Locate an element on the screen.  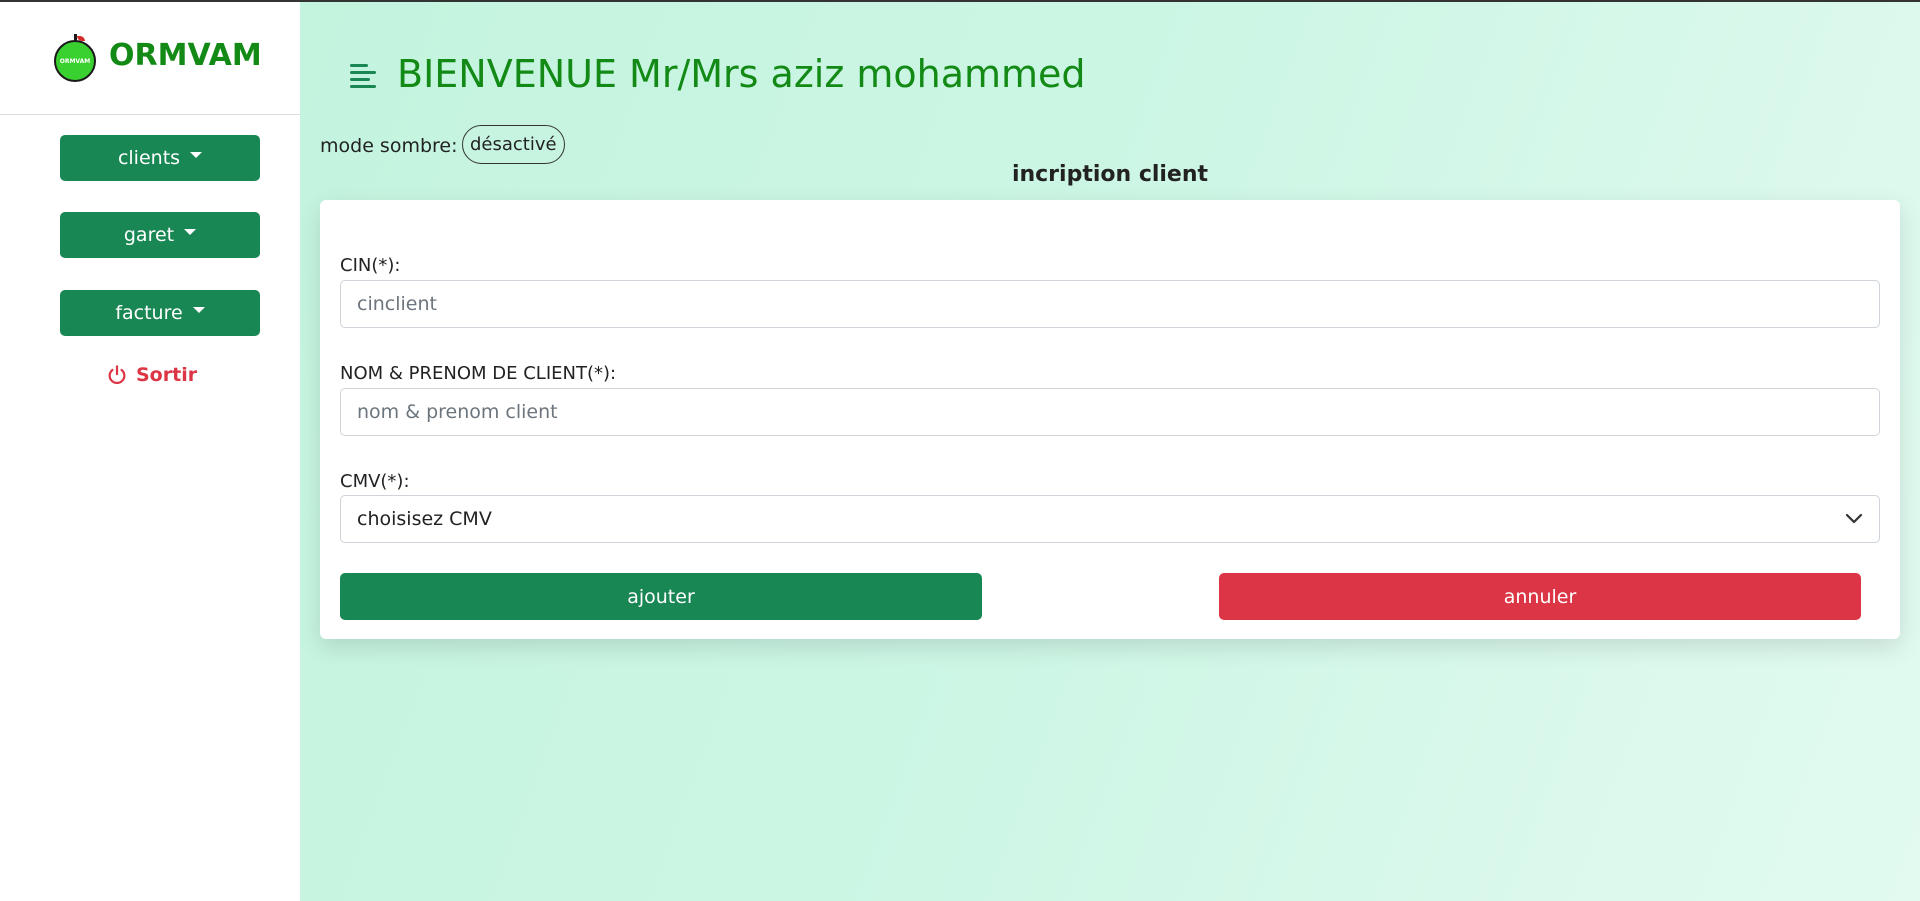
power-icon is located at coordinates (117, 375).